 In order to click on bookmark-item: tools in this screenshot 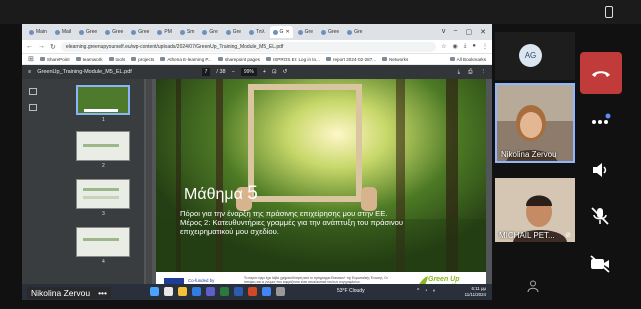, I will do `click(116, 59)`.